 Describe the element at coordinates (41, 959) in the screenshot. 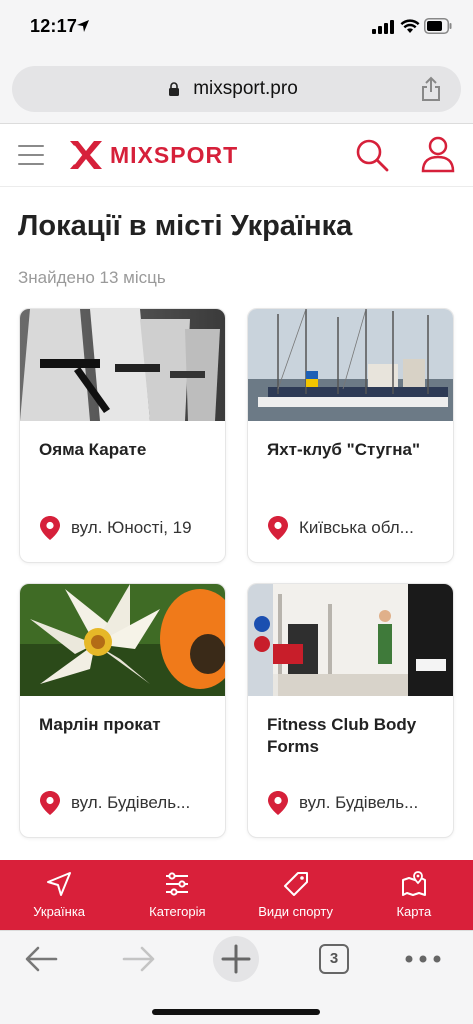

I see `back-arrow-icon` at that location.